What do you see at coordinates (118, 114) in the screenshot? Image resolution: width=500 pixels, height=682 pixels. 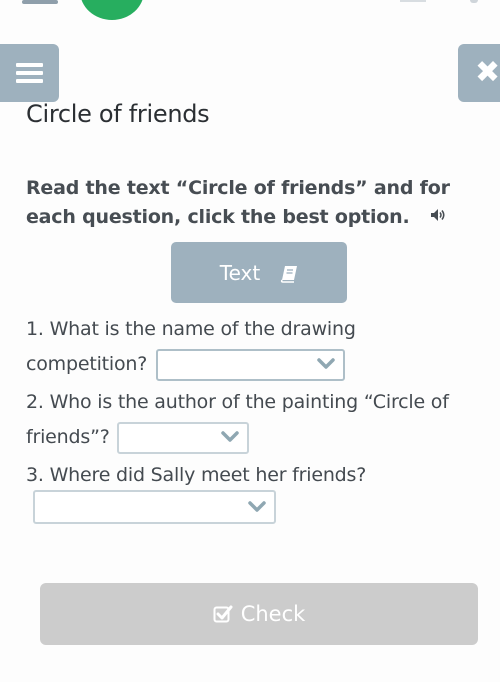 I see `page-title: Circle of friends` at bounding box center [118, 114].